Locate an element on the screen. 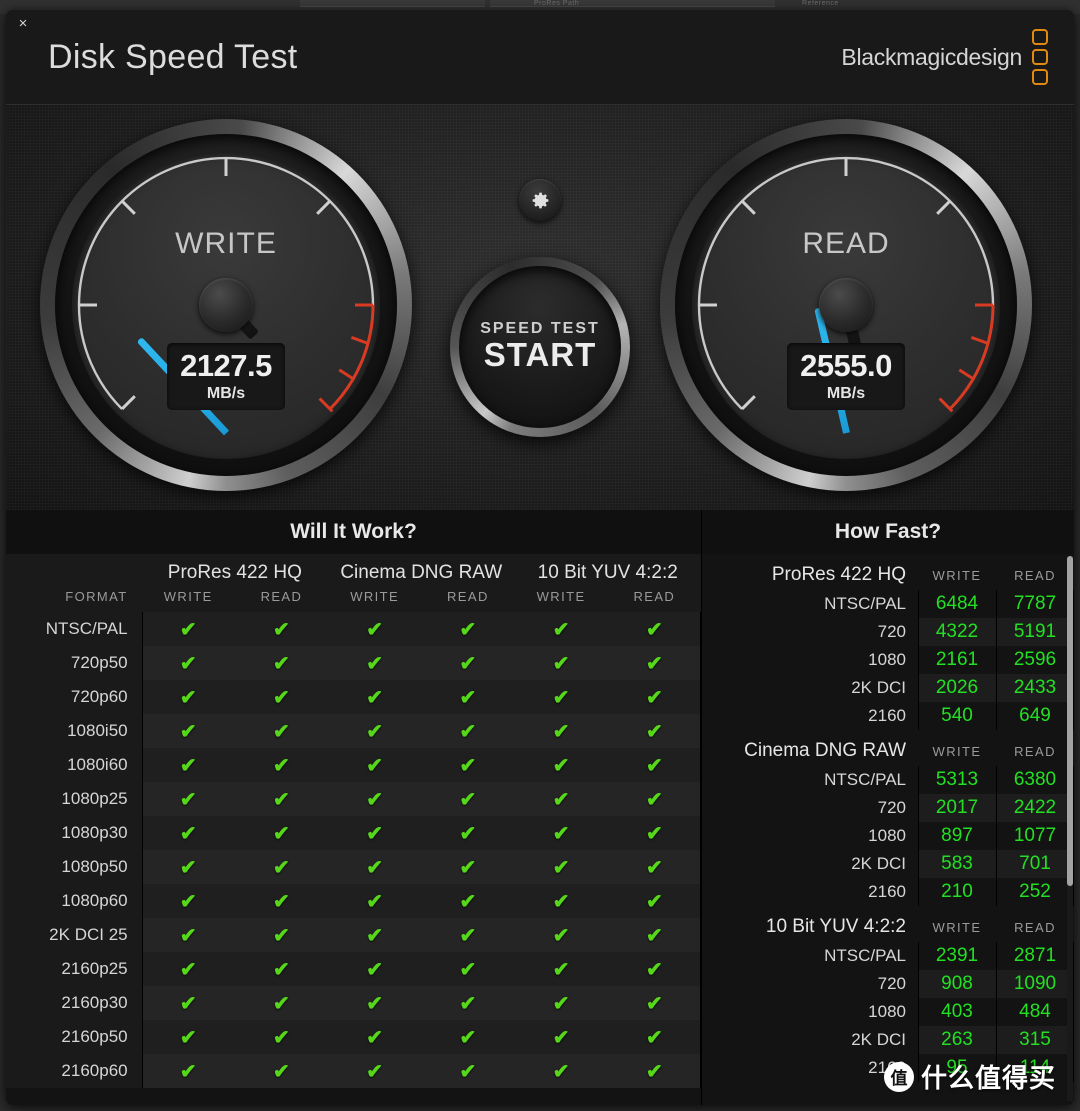  row-format-label: 2160p60 is located at coordinates (94, 1070).